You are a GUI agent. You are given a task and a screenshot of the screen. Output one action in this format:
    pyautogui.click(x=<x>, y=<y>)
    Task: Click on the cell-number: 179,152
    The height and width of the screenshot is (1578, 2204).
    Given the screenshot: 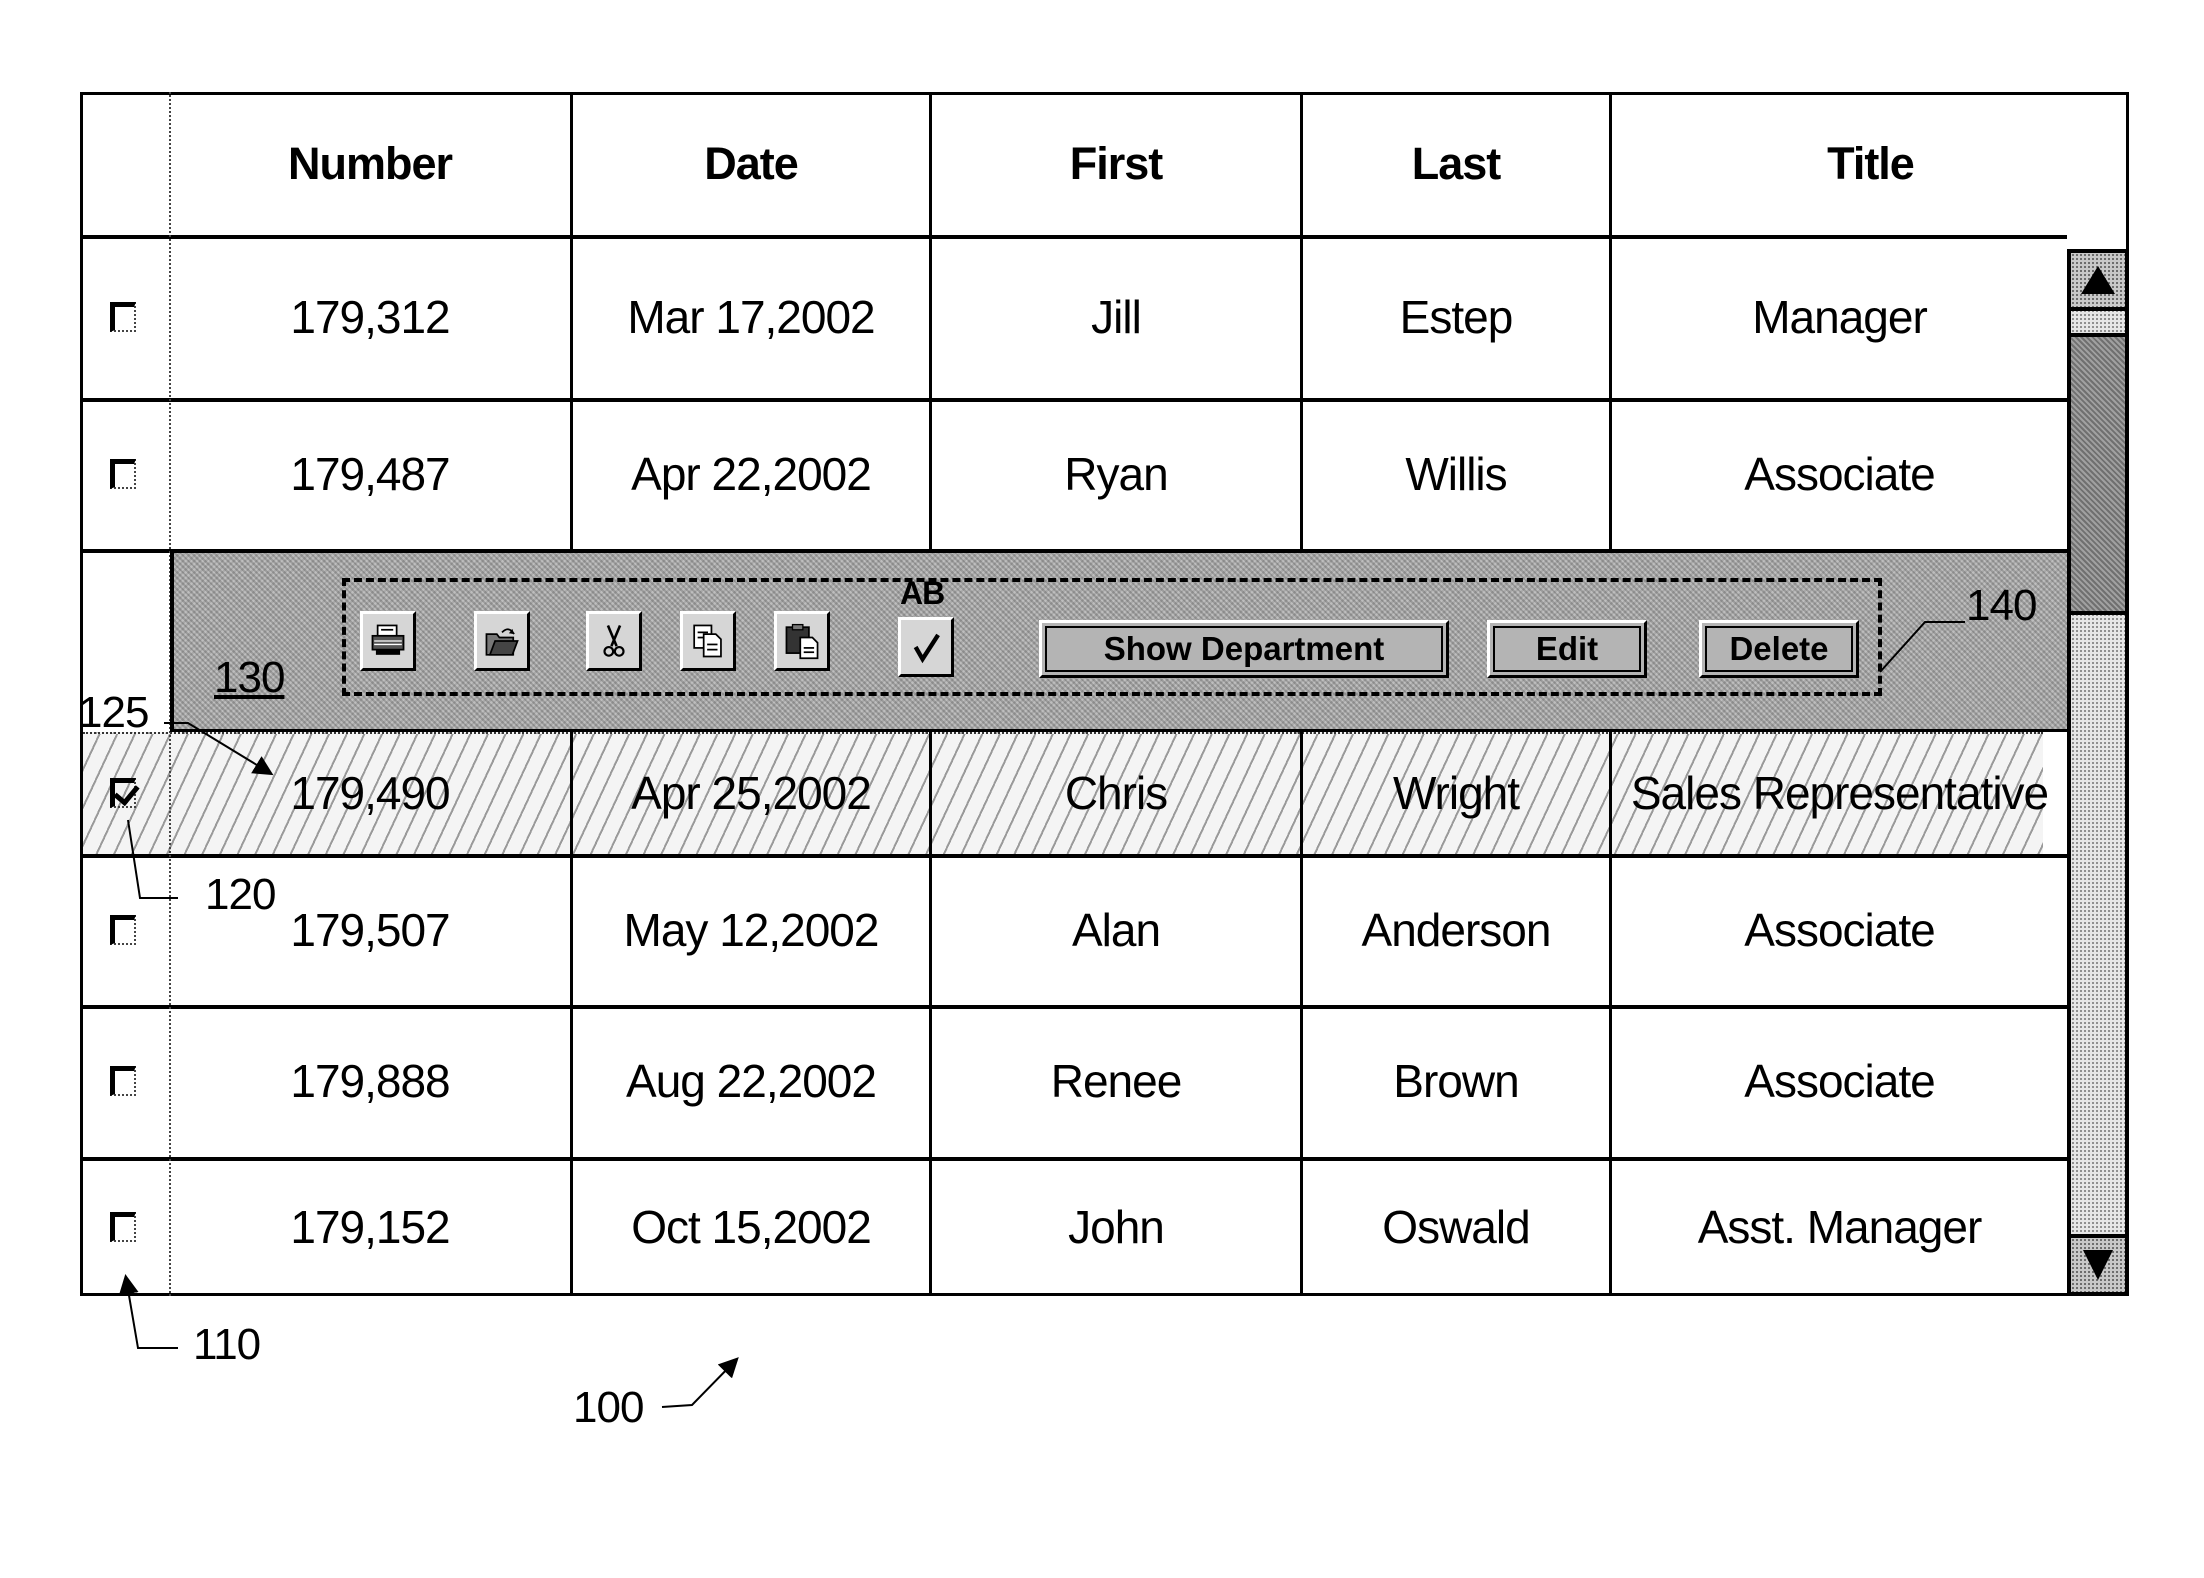 What is the action you would take?
    pyautogui.click(x=370, y=1226)
    